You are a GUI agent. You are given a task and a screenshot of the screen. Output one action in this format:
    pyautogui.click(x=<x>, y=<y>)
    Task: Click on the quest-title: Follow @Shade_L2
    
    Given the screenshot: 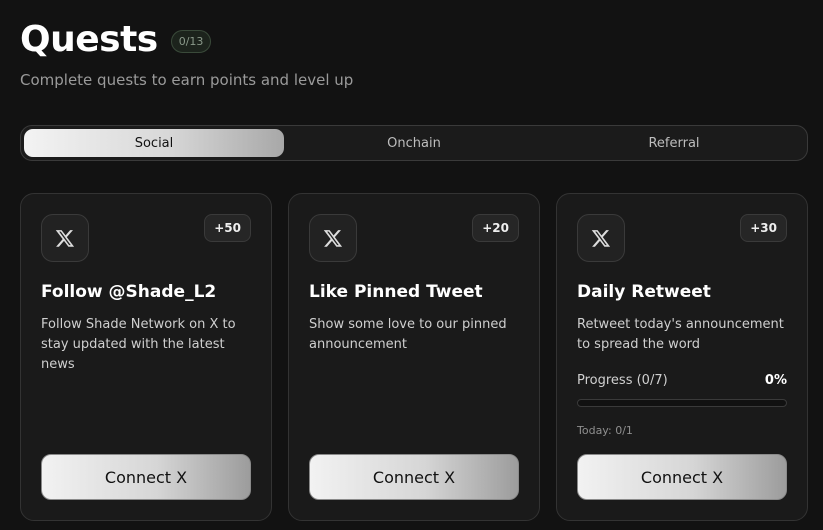 What is the action you would take?
    pyautogui.click(x=129, y=292)
    